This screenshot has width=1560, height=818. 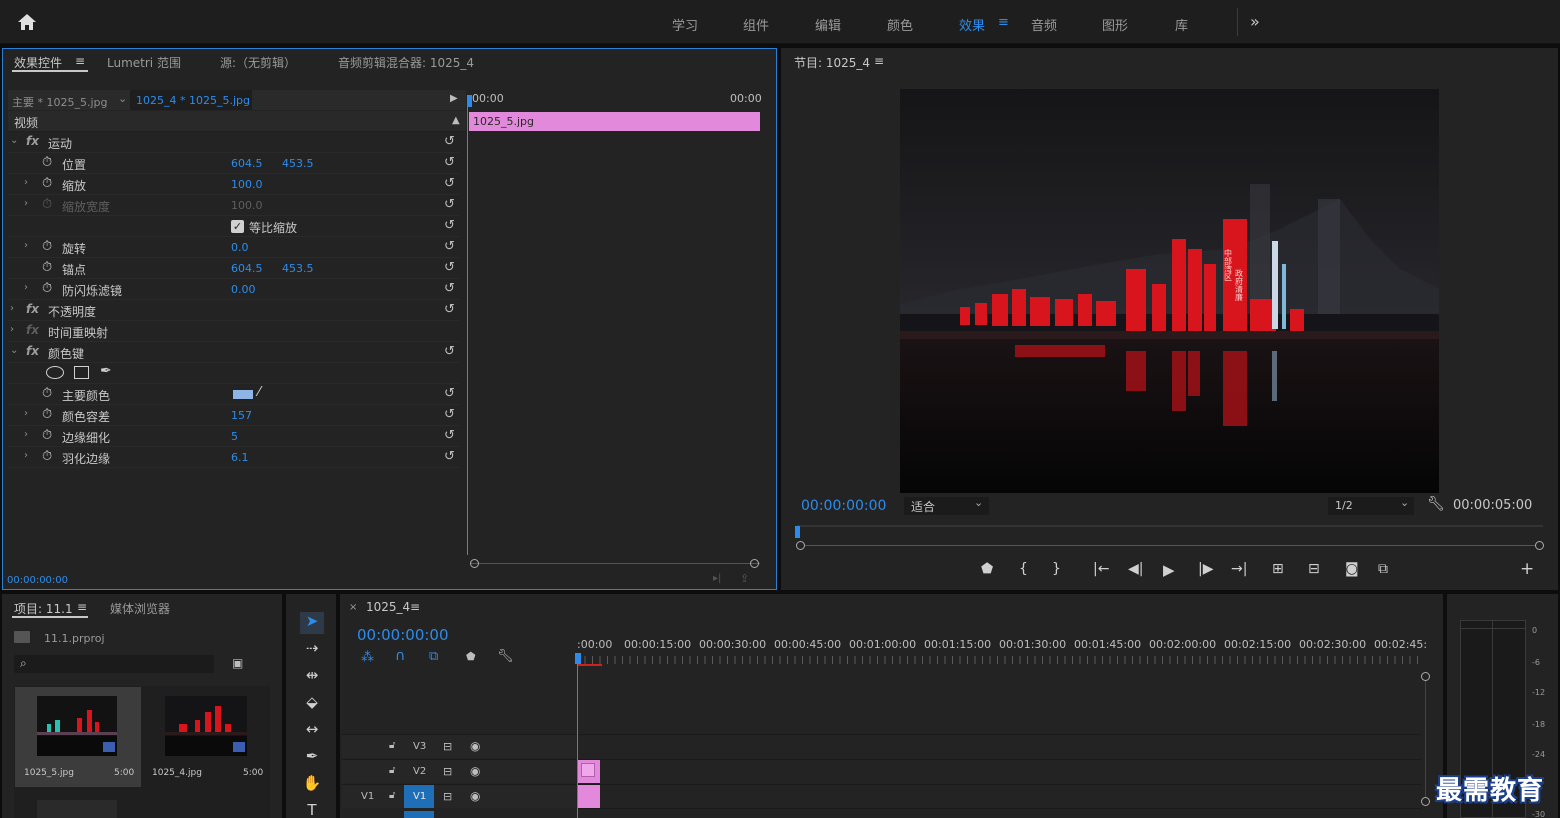 What do you see at coordinates (1169, 570) in the screenshot?
I see `play-icon: ▶` at bounding box center [1169, 570].